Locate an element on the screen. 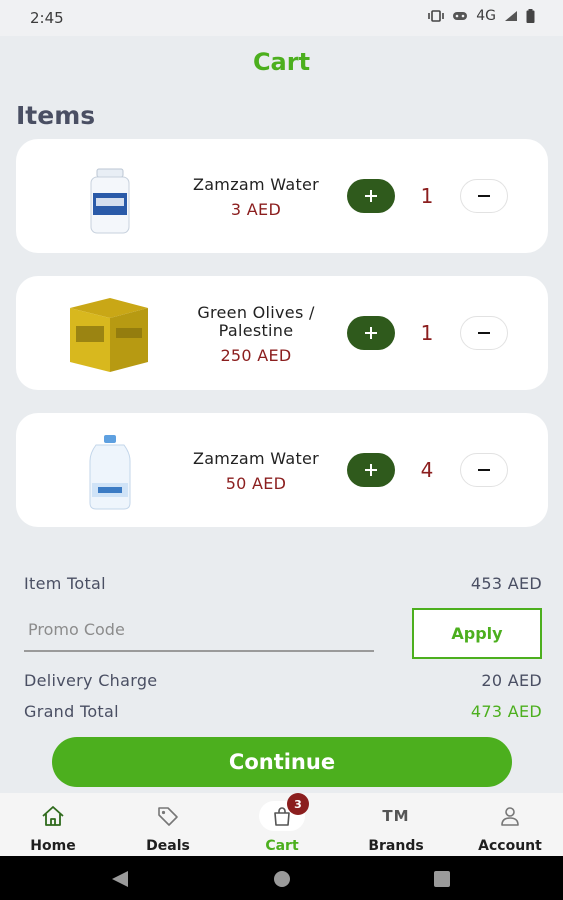 This screenshot has width=563, height=900. recents-icon is located at coordinates (442, 879).